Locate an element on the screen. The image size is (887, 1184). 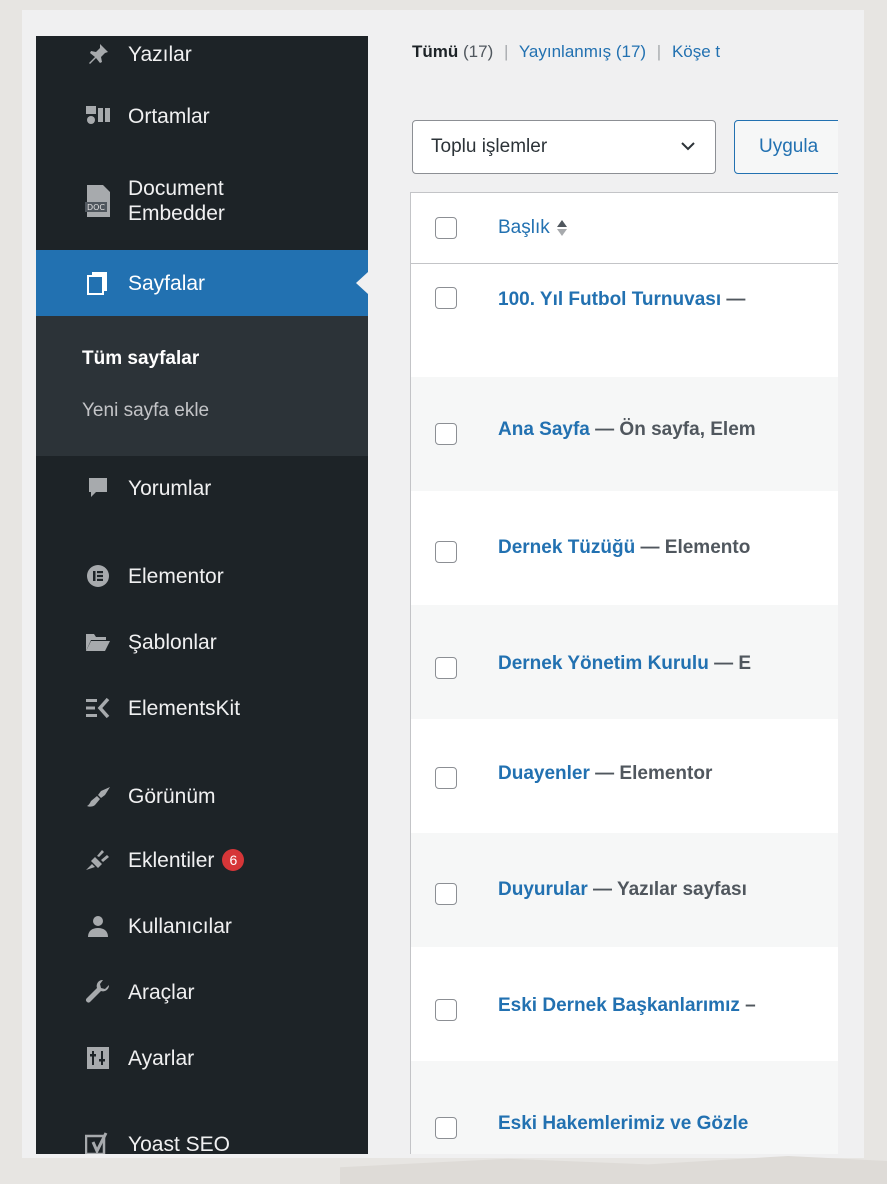
page-title-link: Ana Sayfa is located at coordinates (544, 429).